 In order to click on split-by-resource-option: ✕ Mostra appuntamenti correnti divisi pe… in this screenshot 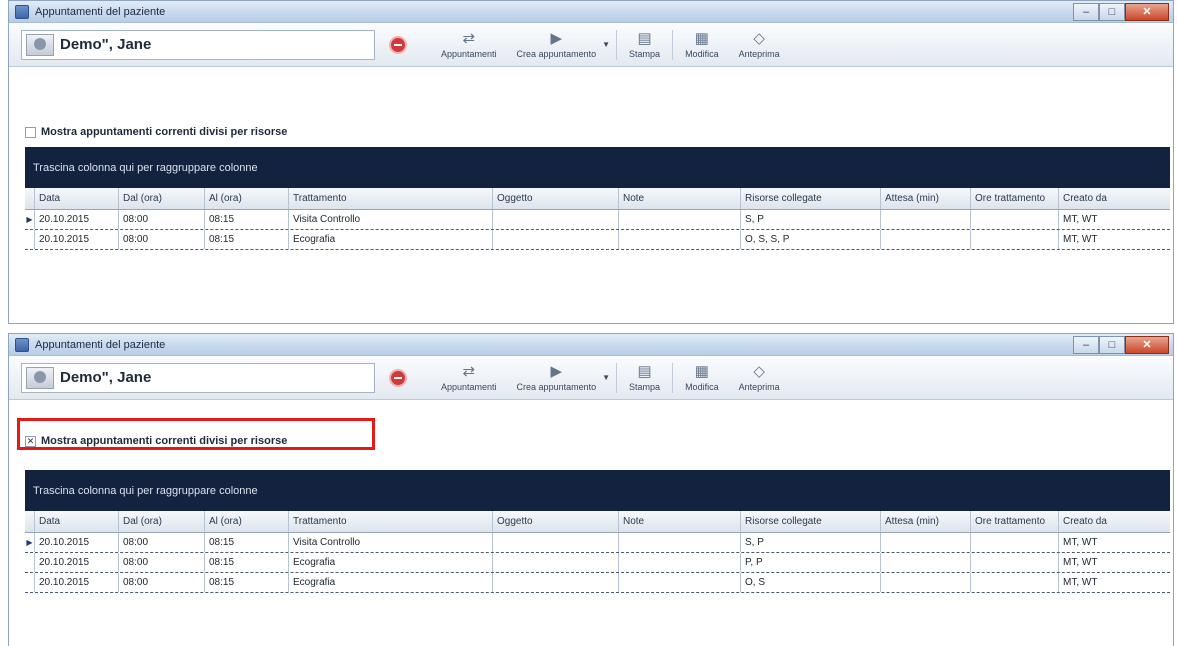, I will do `click(591, 441)`.